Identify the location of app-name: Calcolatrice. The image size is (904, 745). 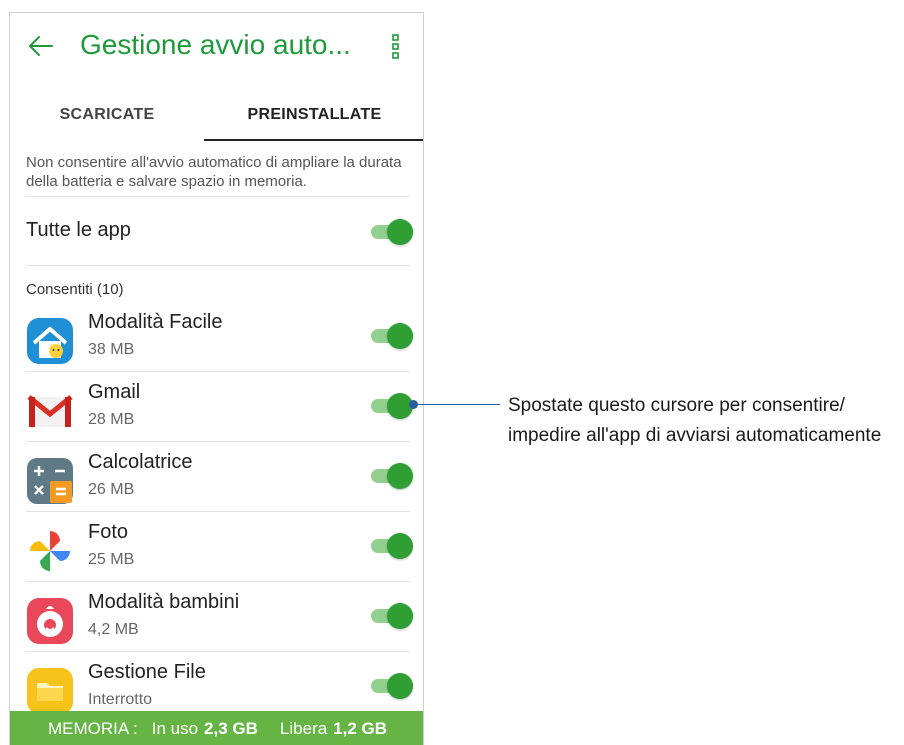
(140, 462).